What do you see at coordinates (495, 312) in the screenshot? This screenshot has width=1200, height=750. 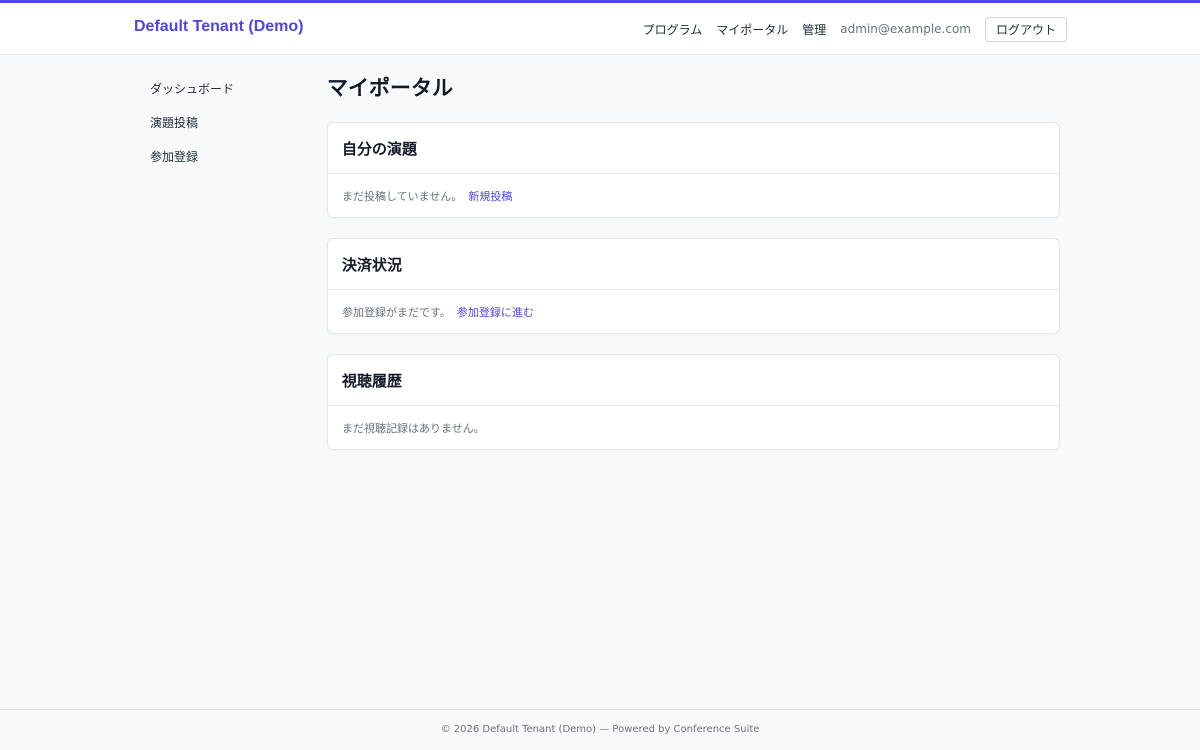 I see `proceed-registration-link: 参加登録に進む` at bounding box center [495, 312].